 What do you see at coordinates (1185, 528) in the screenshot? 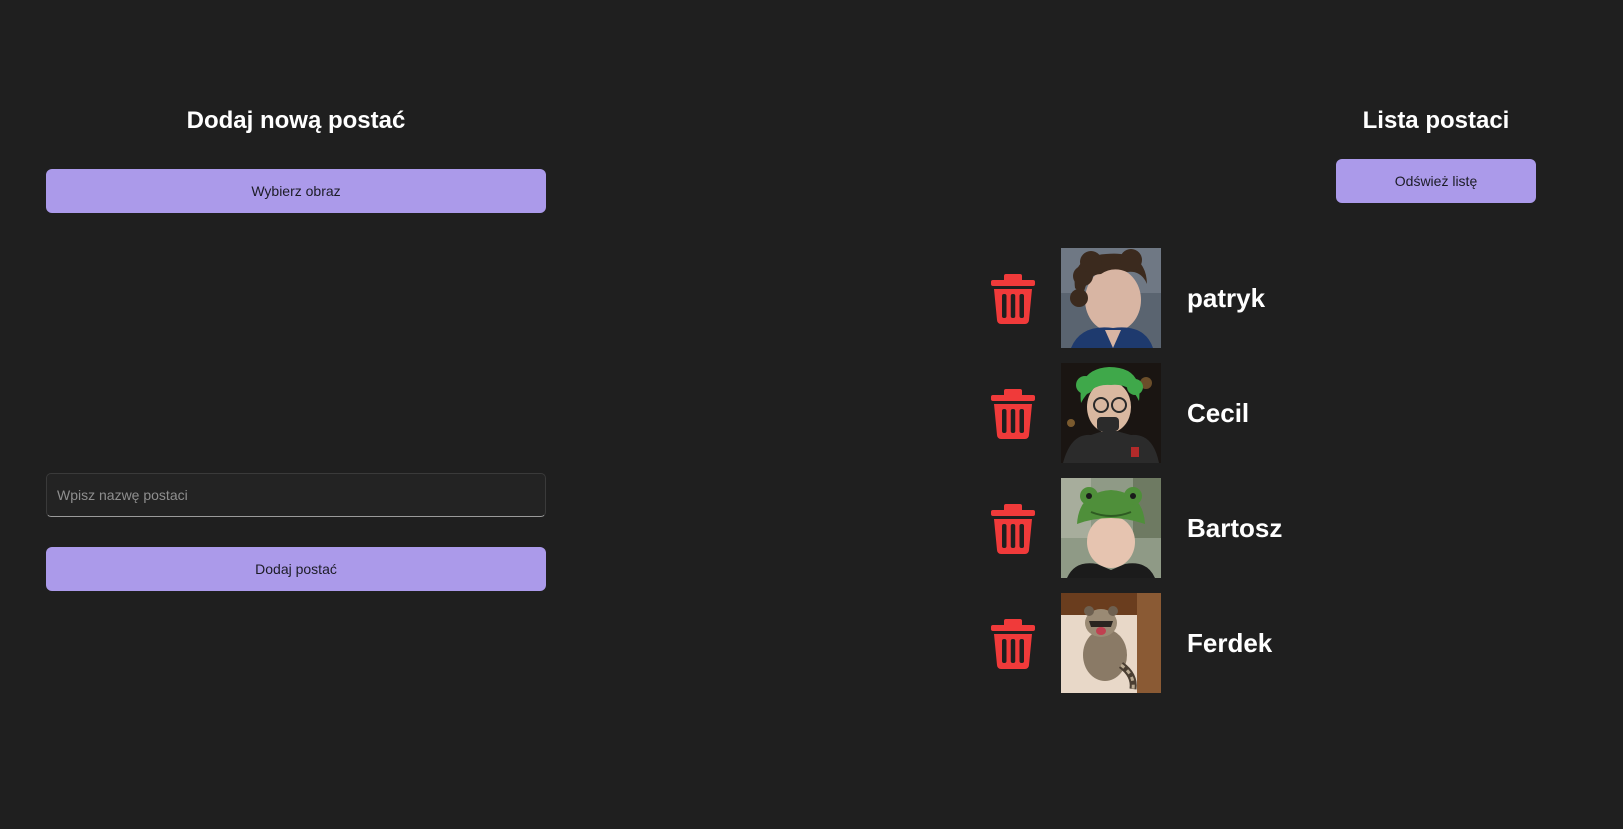
I see `character-item: Bartosz` at bounding box center [1185, 528].